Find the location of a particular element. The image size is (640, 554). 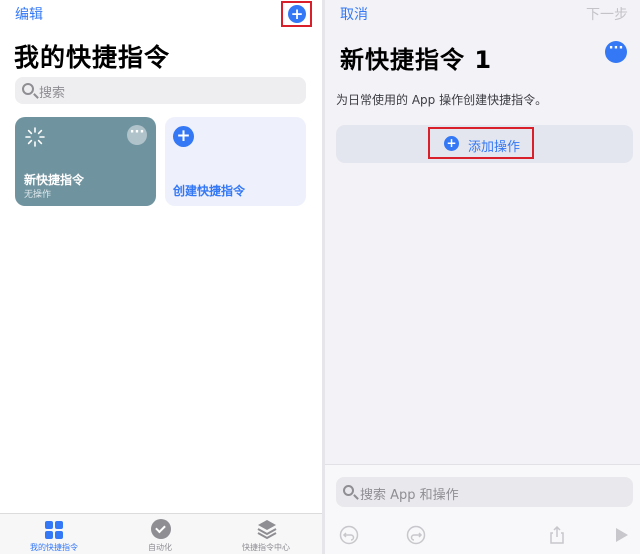

sparkle-icon is located at coordinates (35, 137).